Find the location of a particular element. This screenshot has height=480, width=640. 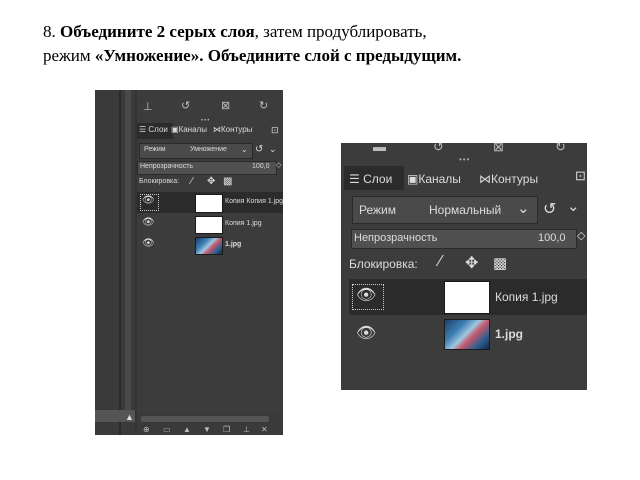

layer-row: 👁 Копия Копия 1.jpg is located at coordinates (210, 202).